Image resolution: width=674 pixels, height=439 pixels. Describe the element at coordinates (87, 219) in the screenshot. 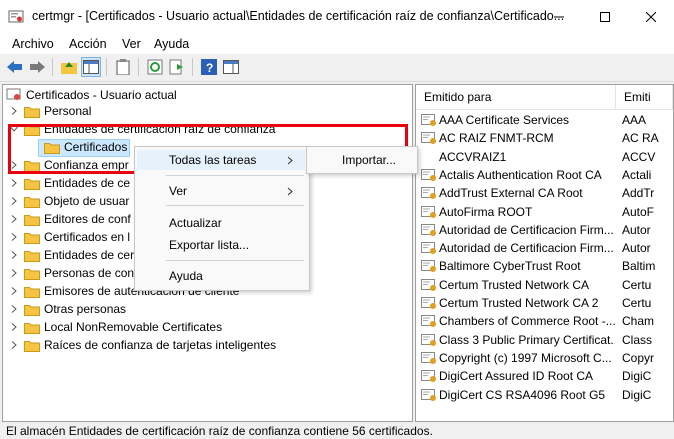

I see `tree-item-label: Editores de conf` at that location.